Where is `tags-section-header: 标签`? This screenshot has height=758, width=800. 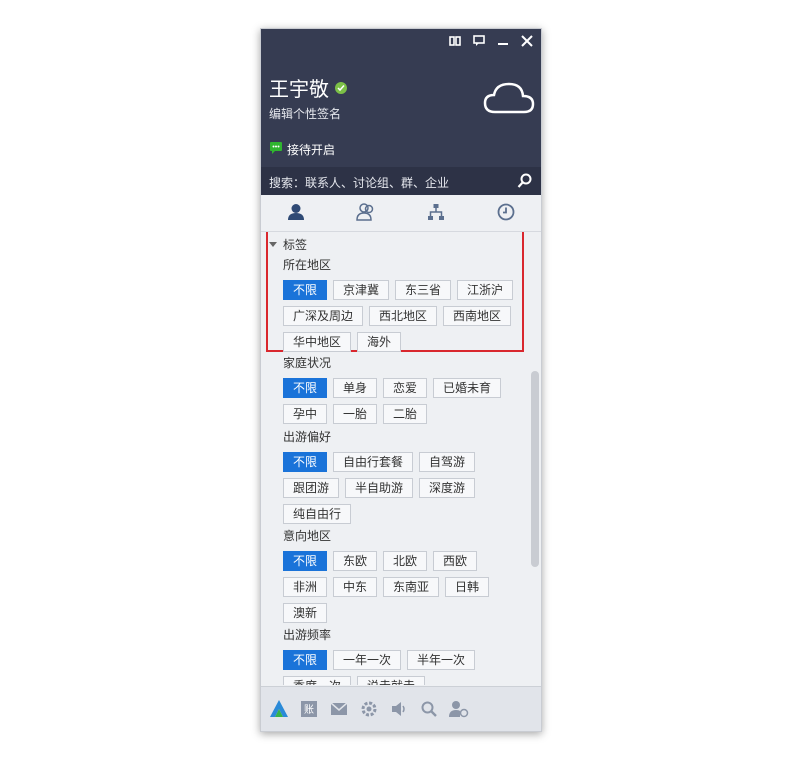 tags-section-header: 标签 is located at coordinates (288, 244).